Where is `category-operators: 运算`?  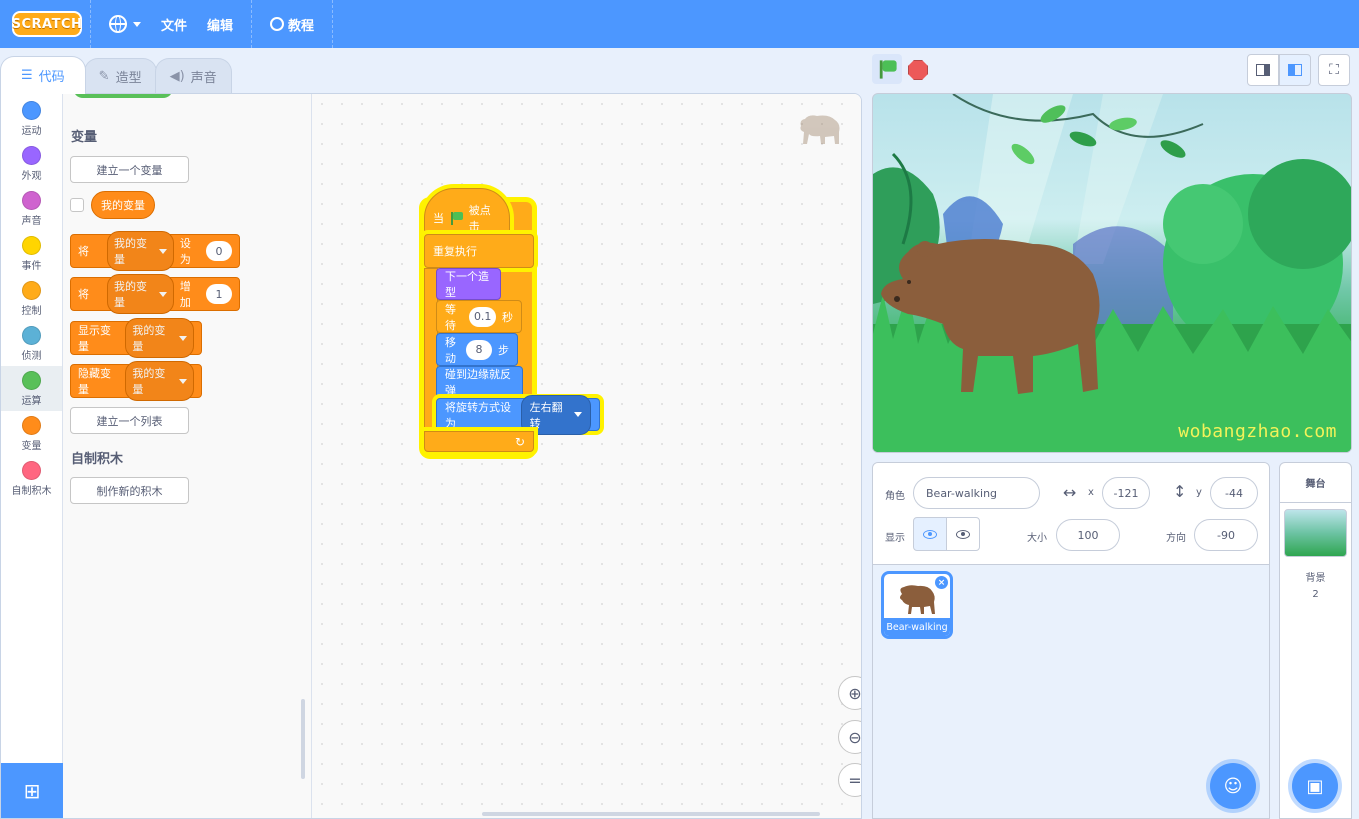
category-operators: 运算 is located at coordinates (31, 388).